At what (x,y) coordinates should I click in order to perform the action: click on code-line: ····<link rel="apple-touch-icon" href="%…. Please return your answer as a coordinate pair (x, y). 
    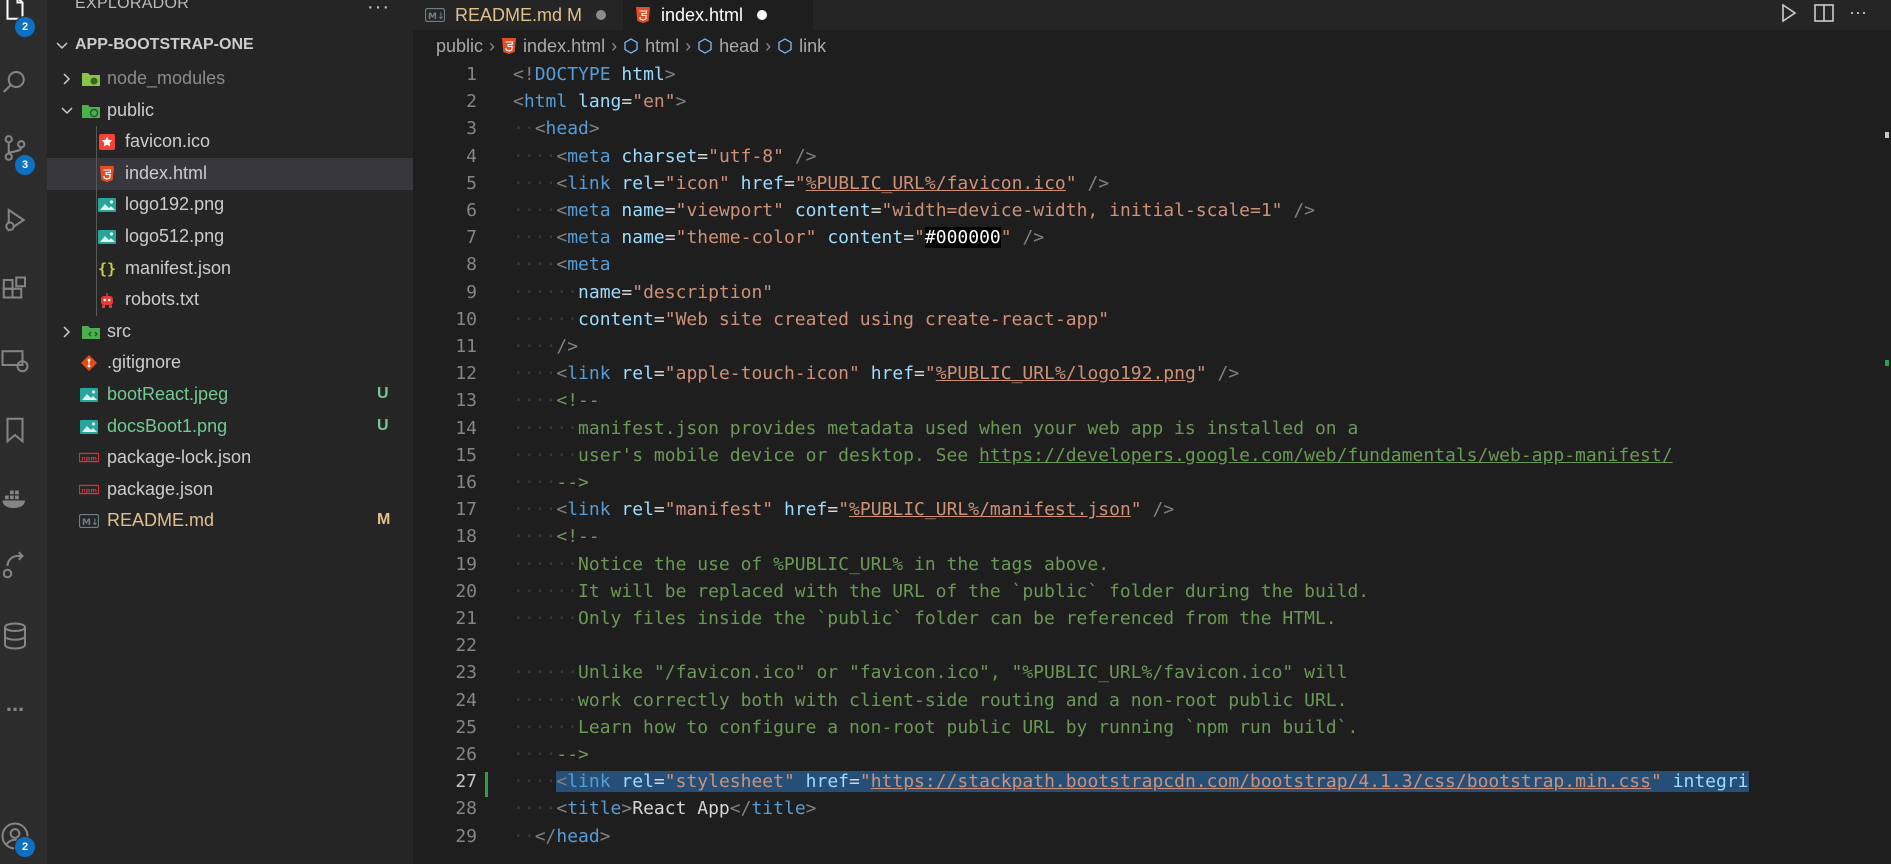
    Looking at the image, I should click on (876, 373).